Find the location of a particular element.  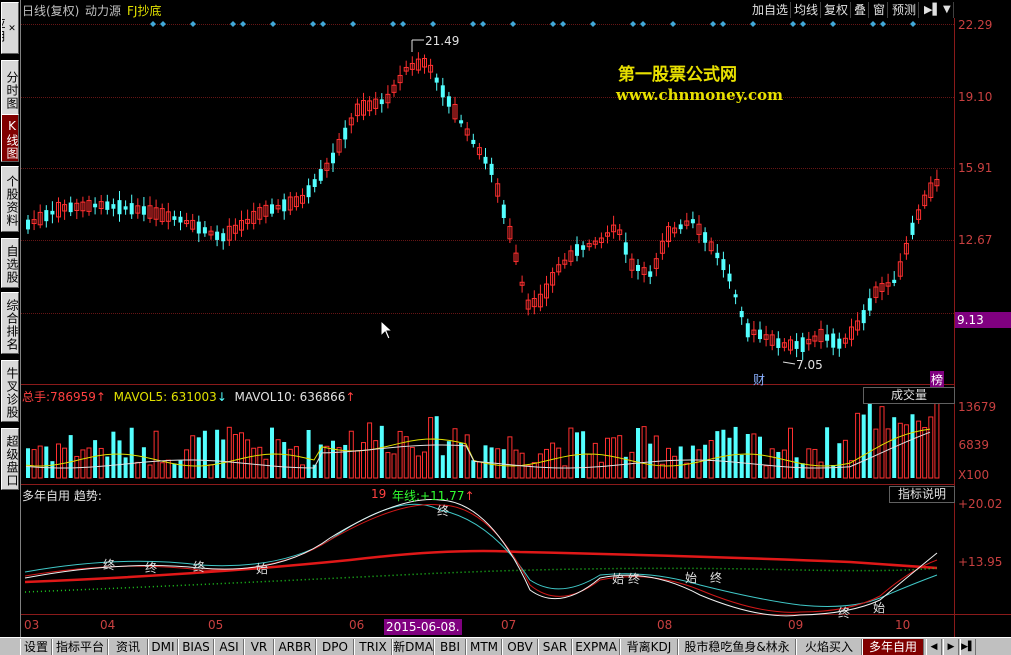

tab-item: 火焰买入 is located at coordinates (829, 647).